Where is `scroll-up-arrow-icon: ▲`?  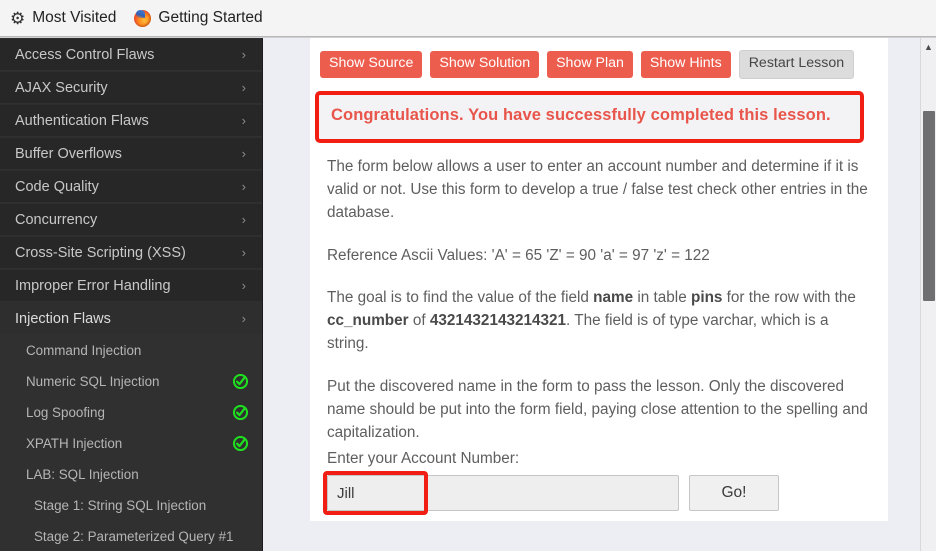
scroll-up-arrow-icon: ▲ is located at coordinates (928, 46).